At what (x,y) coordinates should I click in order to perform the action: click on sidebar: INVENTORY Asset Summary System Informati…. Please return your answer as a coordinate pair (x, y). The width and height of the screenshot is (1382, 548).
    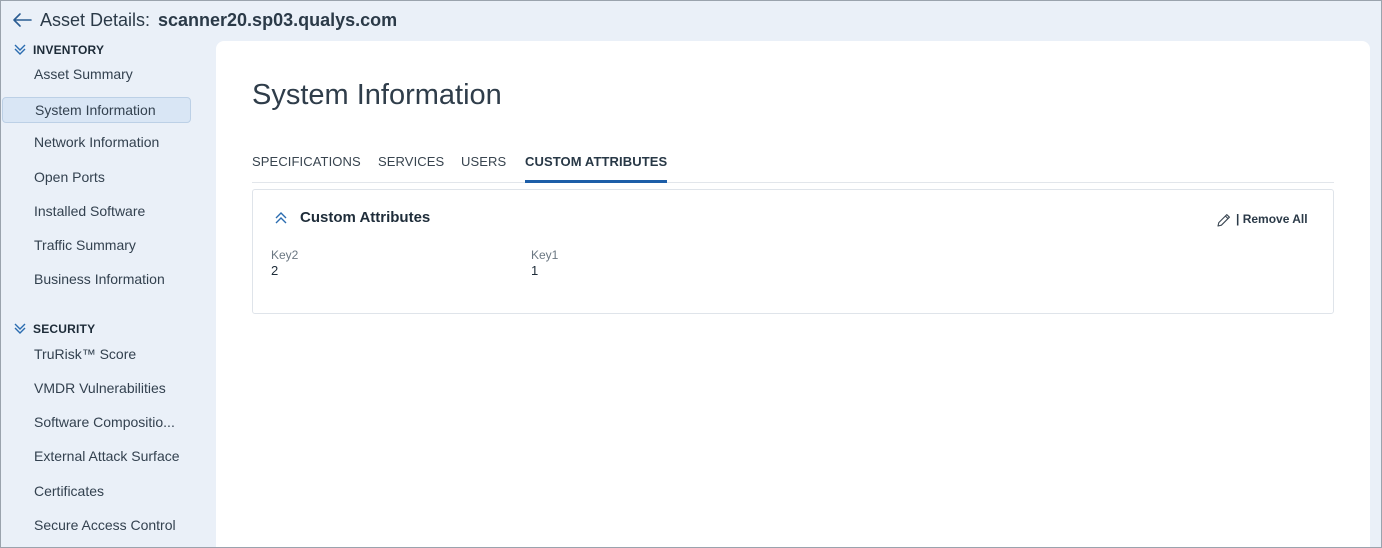
    Looking at the image, I should click on (108, 294).